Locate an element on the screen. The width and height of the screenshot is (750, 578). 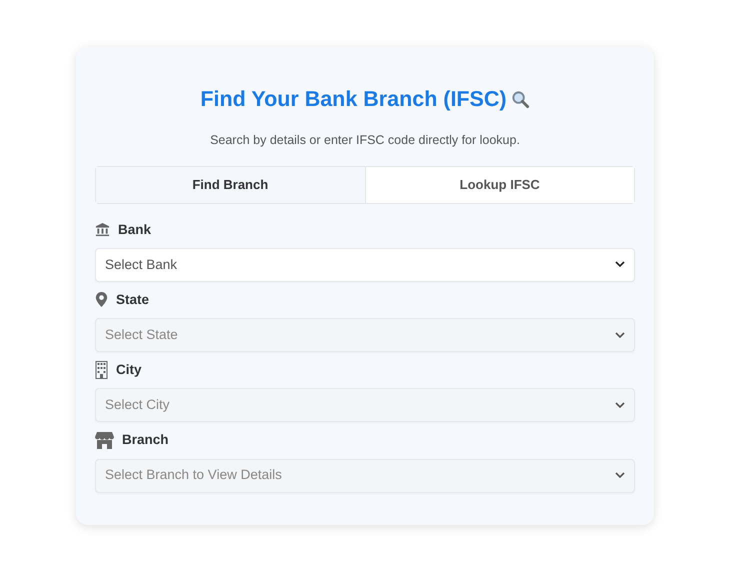
map-pin-icon is located at coordinates (101, 300).